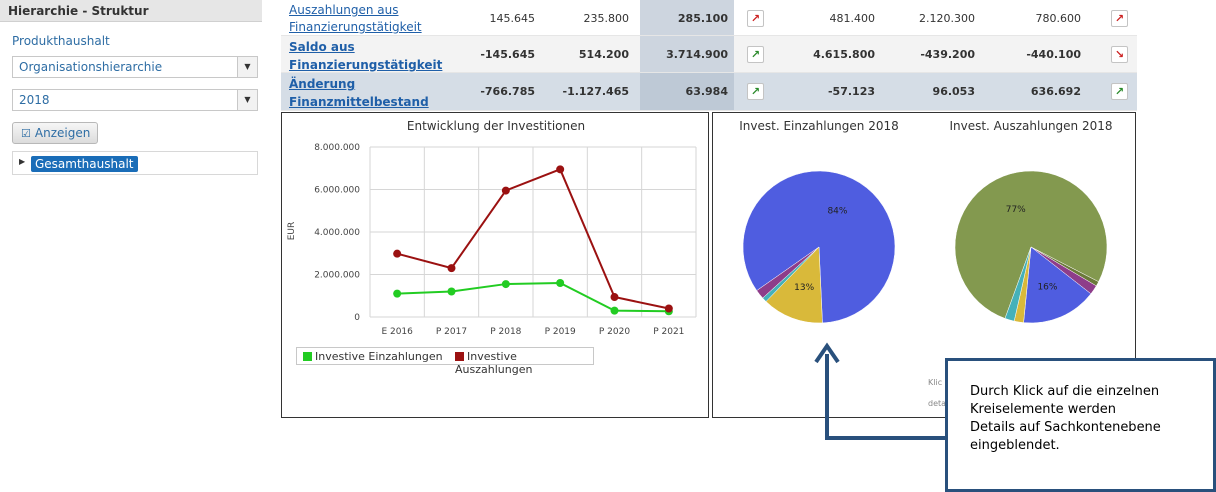 The width and height of the screenshot is (1216, 492). Describe the element at coordinates (1065, 427) in the screenshot. I see `callout-line: Details auf Sachkontenebene` at that location.